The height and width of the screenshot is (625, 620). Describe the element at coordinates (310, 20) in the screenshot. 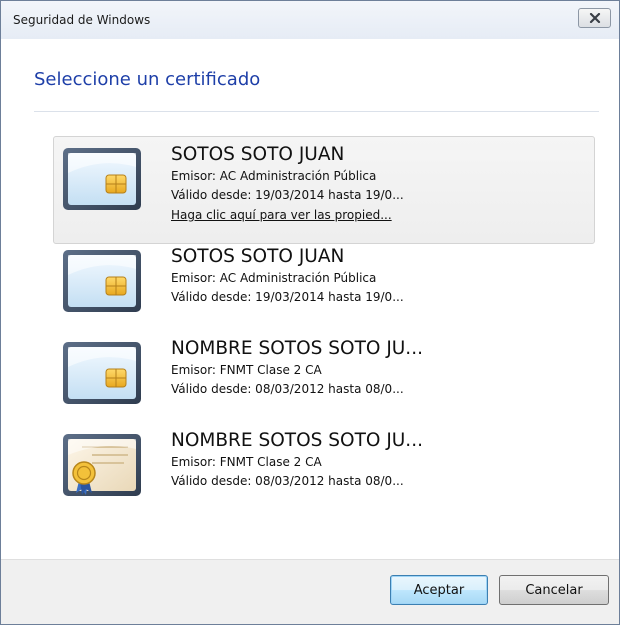

I see `title-bar: Seguridad de Windows` at that location.